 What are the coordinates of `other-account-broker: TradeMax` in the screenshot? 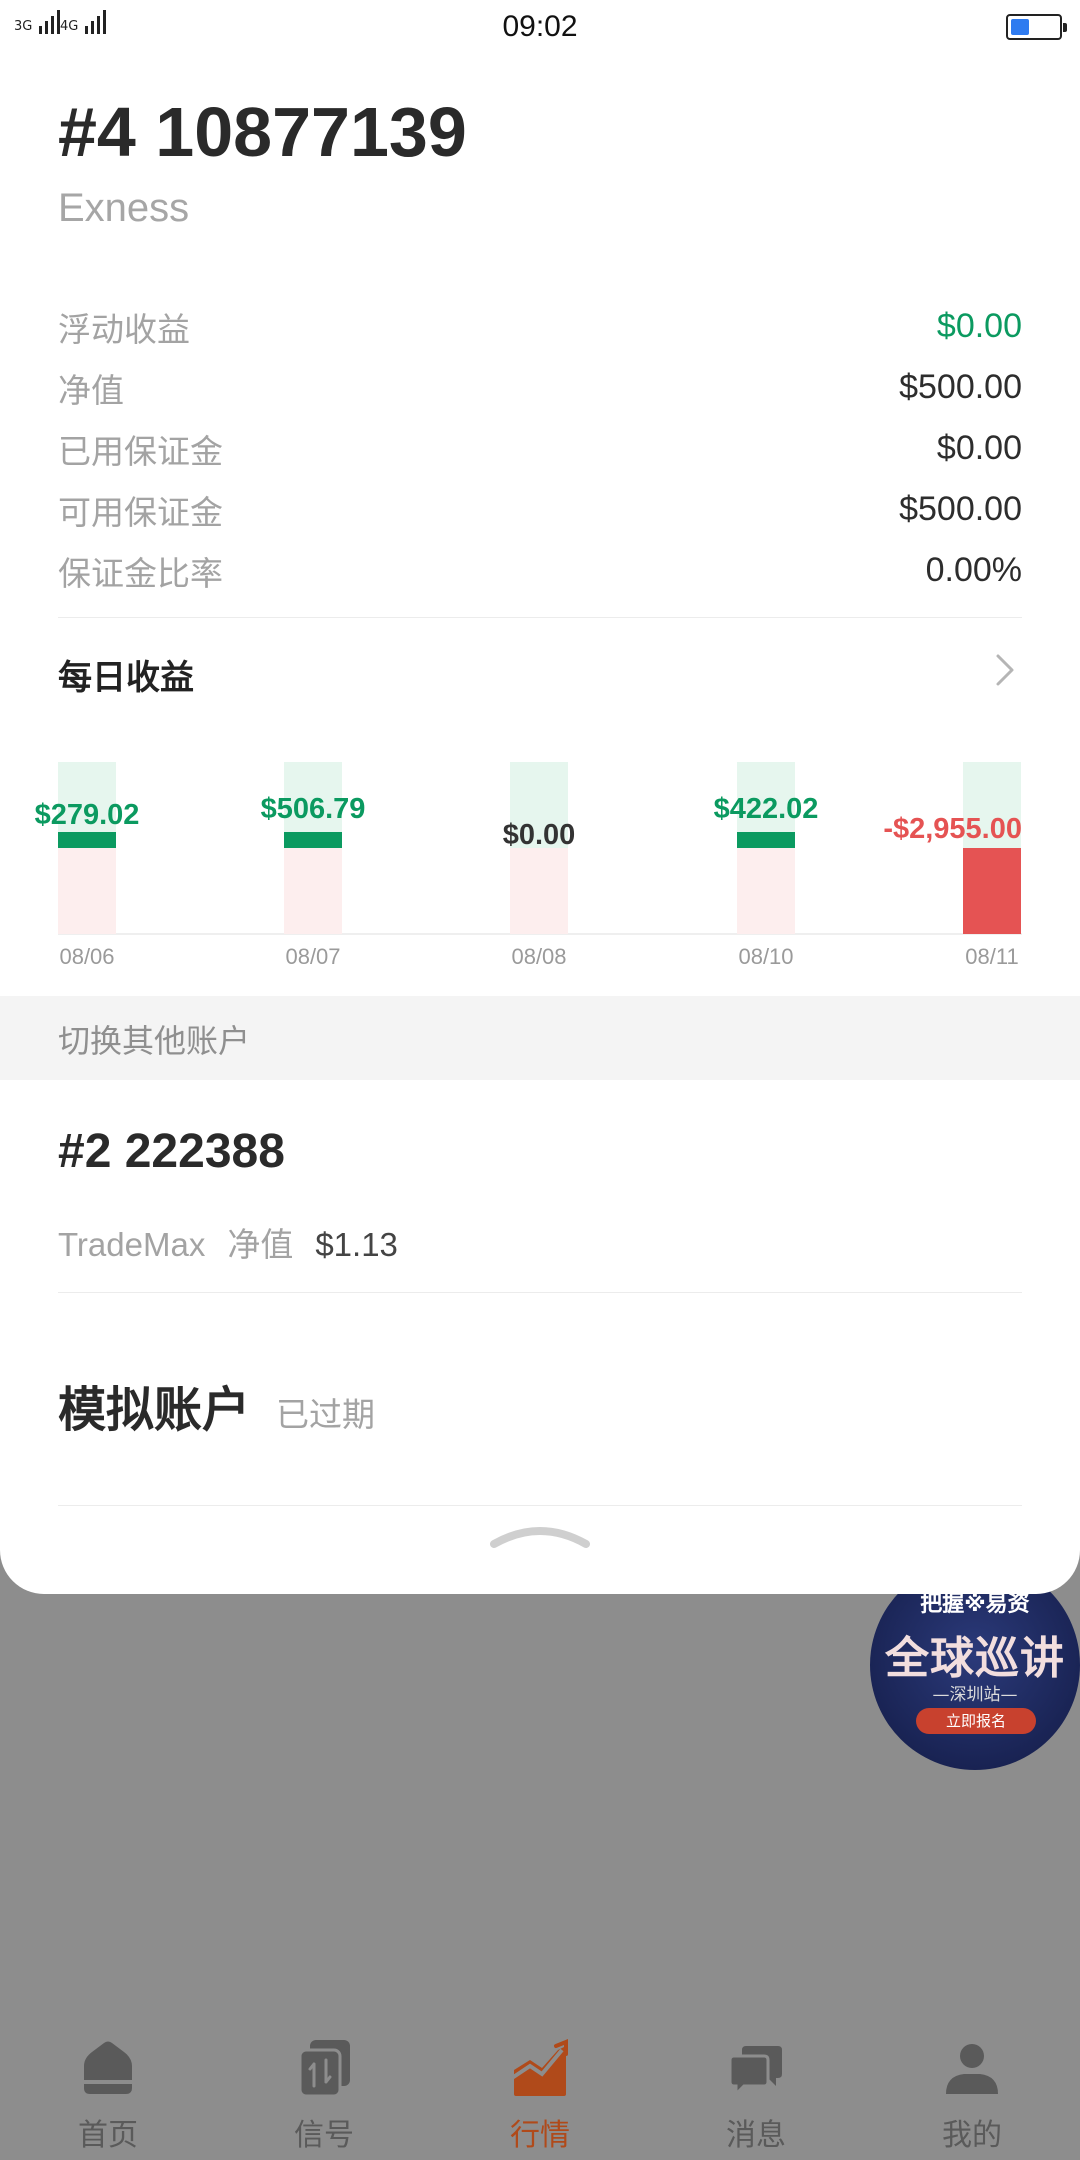 It's located at (132, 1244).